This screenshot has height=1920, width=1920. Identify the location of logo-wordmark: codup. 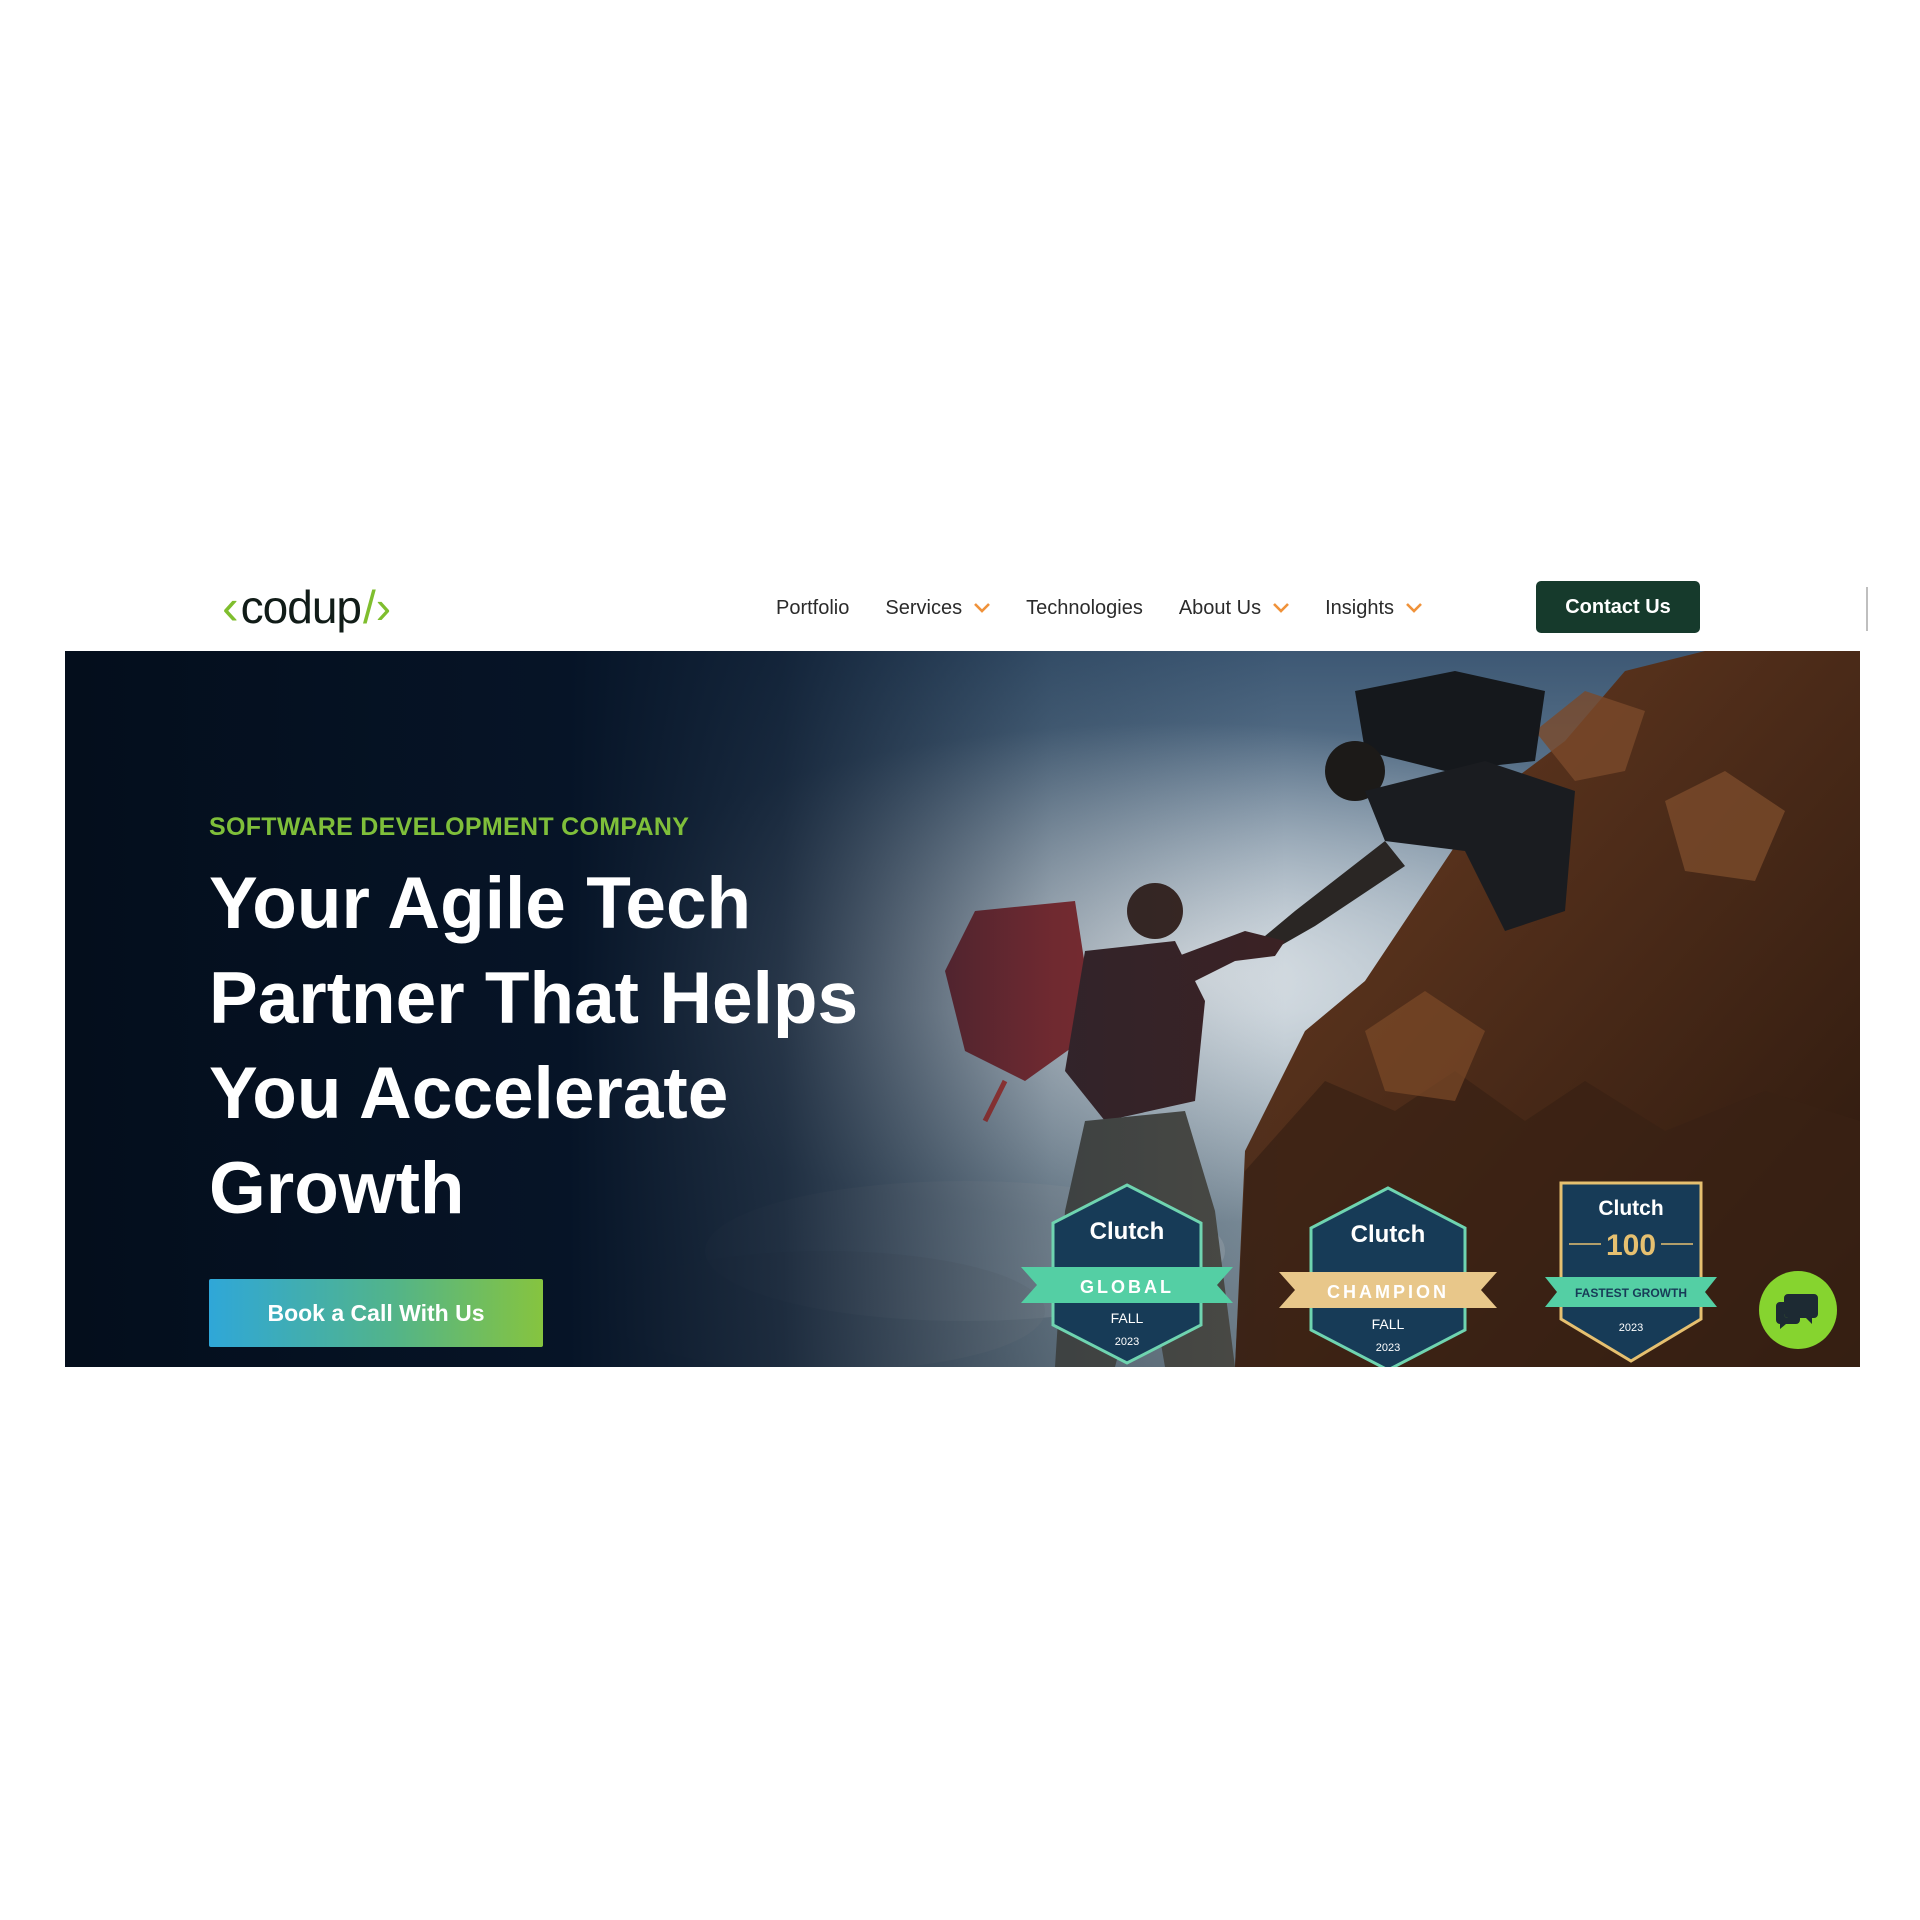
(301, 607).